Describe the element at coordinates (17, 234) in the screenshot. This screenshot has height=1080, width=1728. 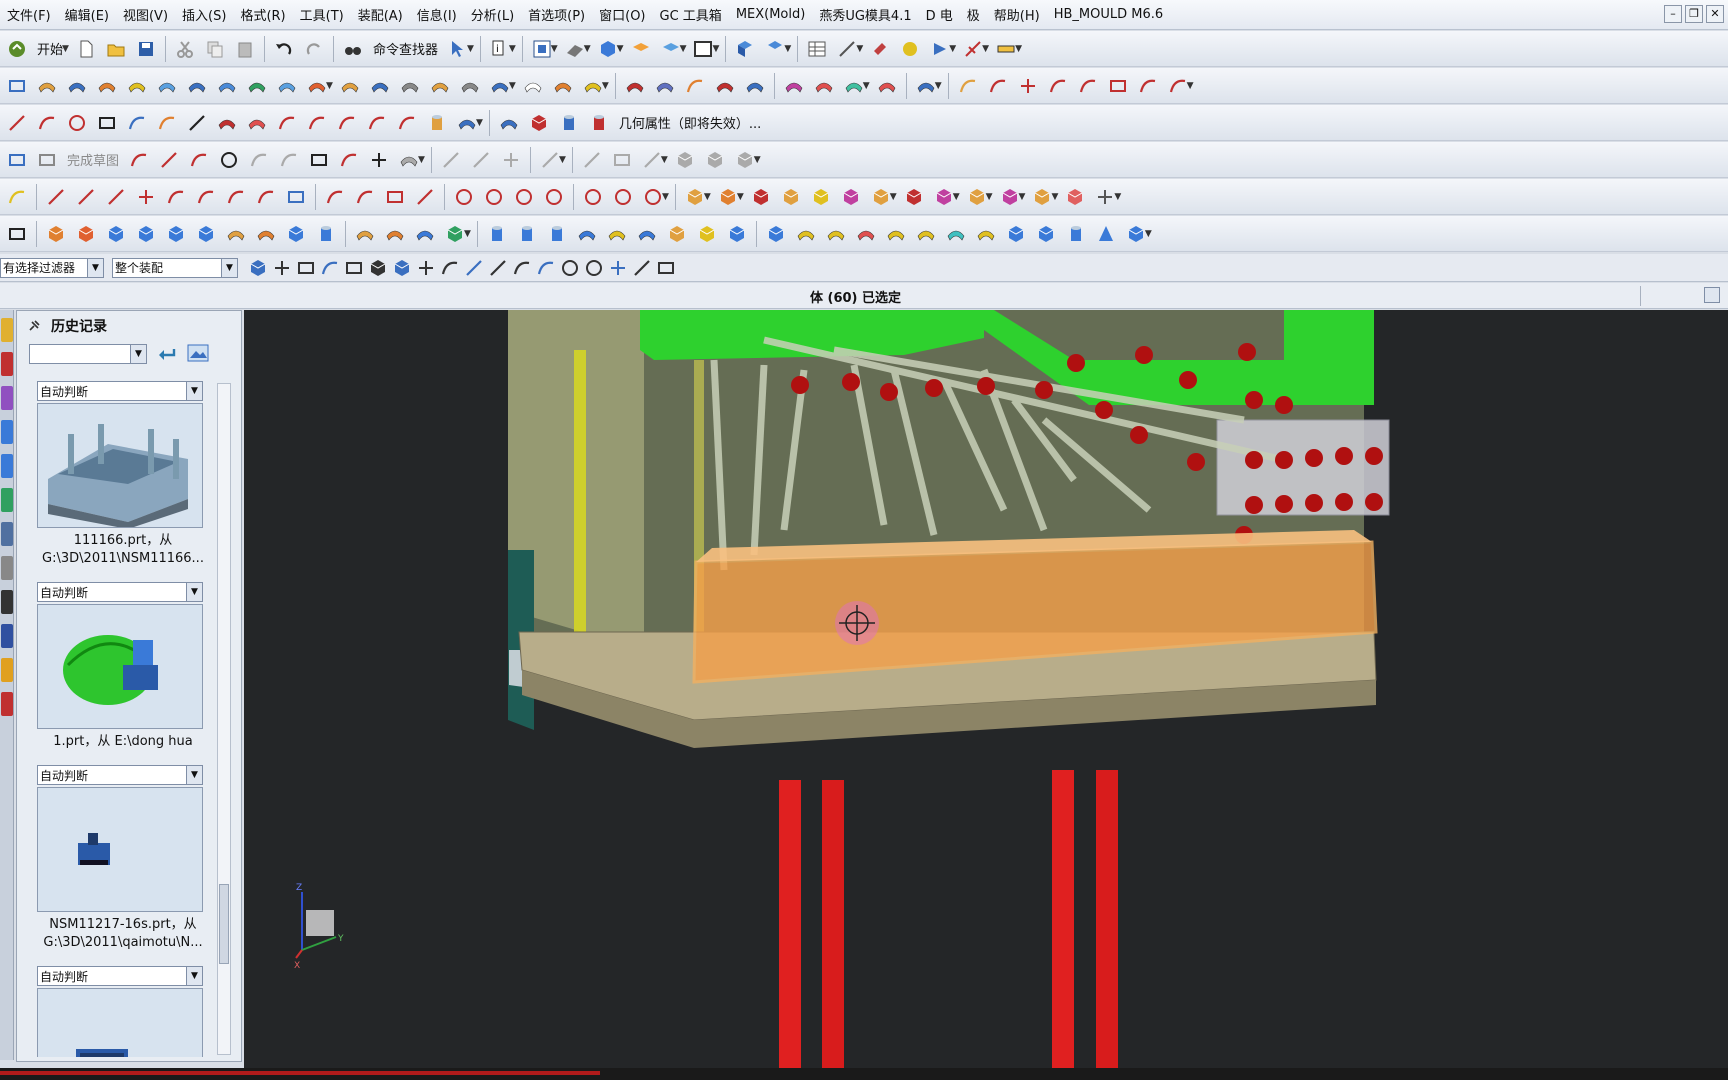
I see `new-body-icon` at that location.